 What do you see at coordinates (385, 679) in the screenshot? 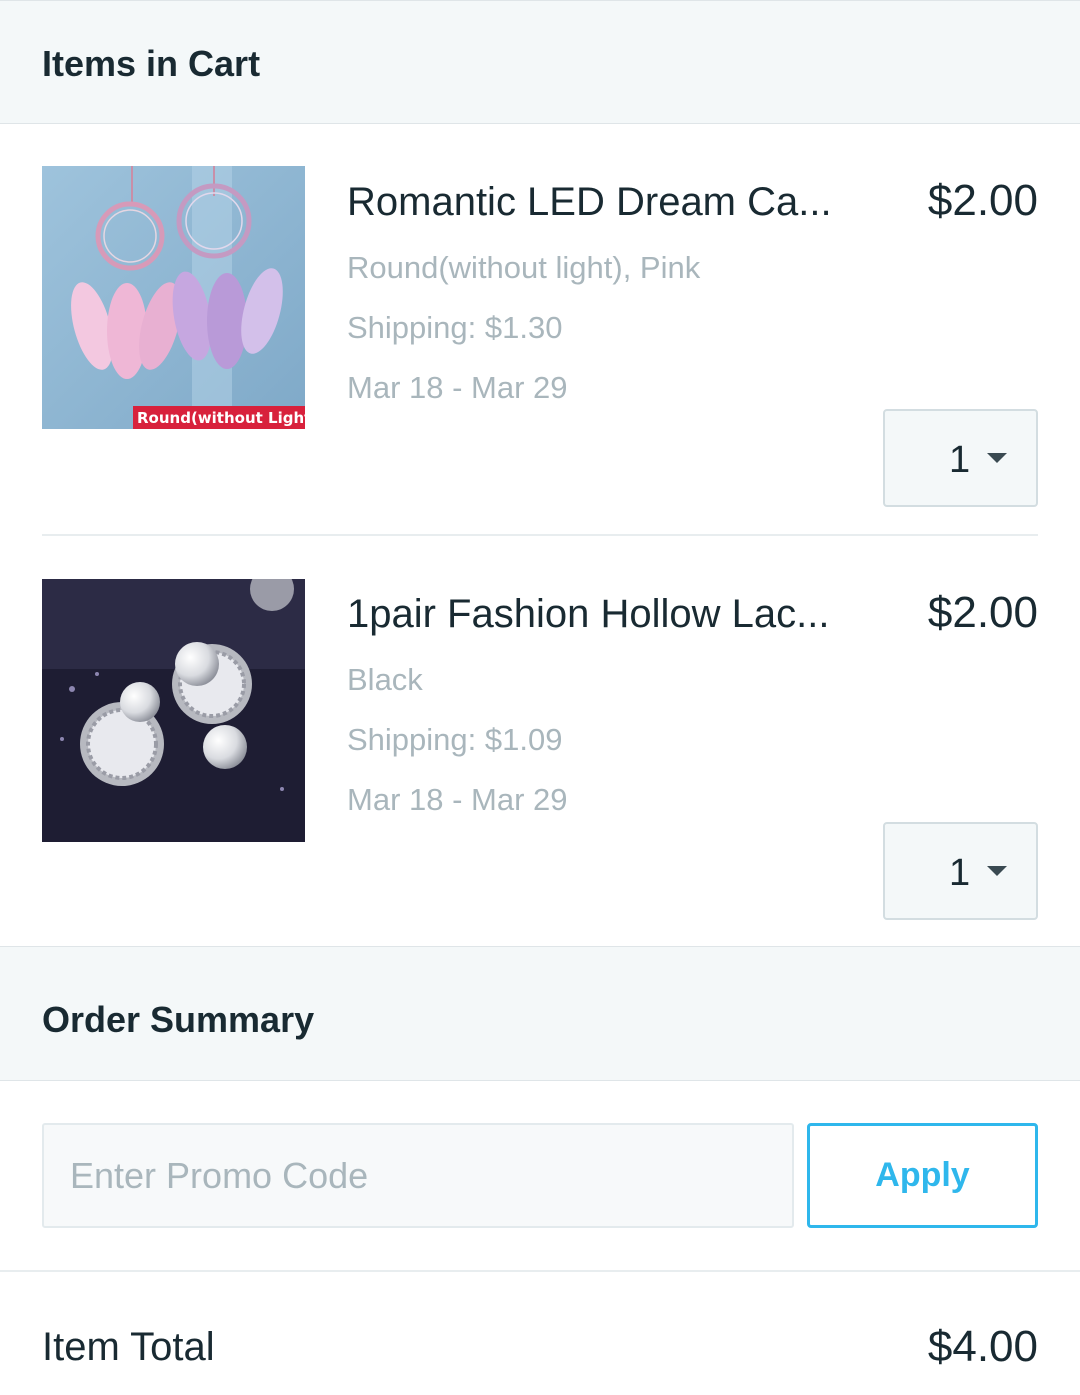
I see `item-variant: Black` at bounding box center [385, 679].